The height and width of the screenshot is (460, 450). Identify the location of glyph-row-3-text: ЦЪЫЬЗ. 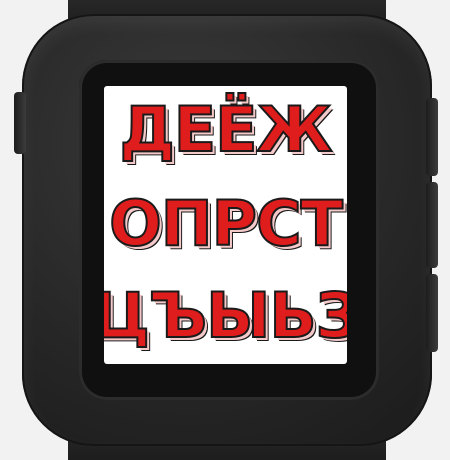
(225, 315).